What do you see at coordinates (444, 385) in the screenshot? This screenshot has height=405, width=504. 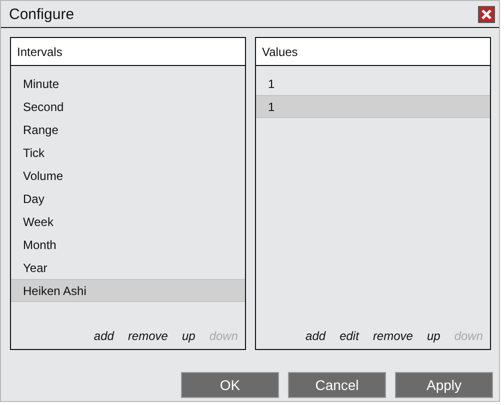 I see `dialog-button: Apply` at bounding box center [444, 385].